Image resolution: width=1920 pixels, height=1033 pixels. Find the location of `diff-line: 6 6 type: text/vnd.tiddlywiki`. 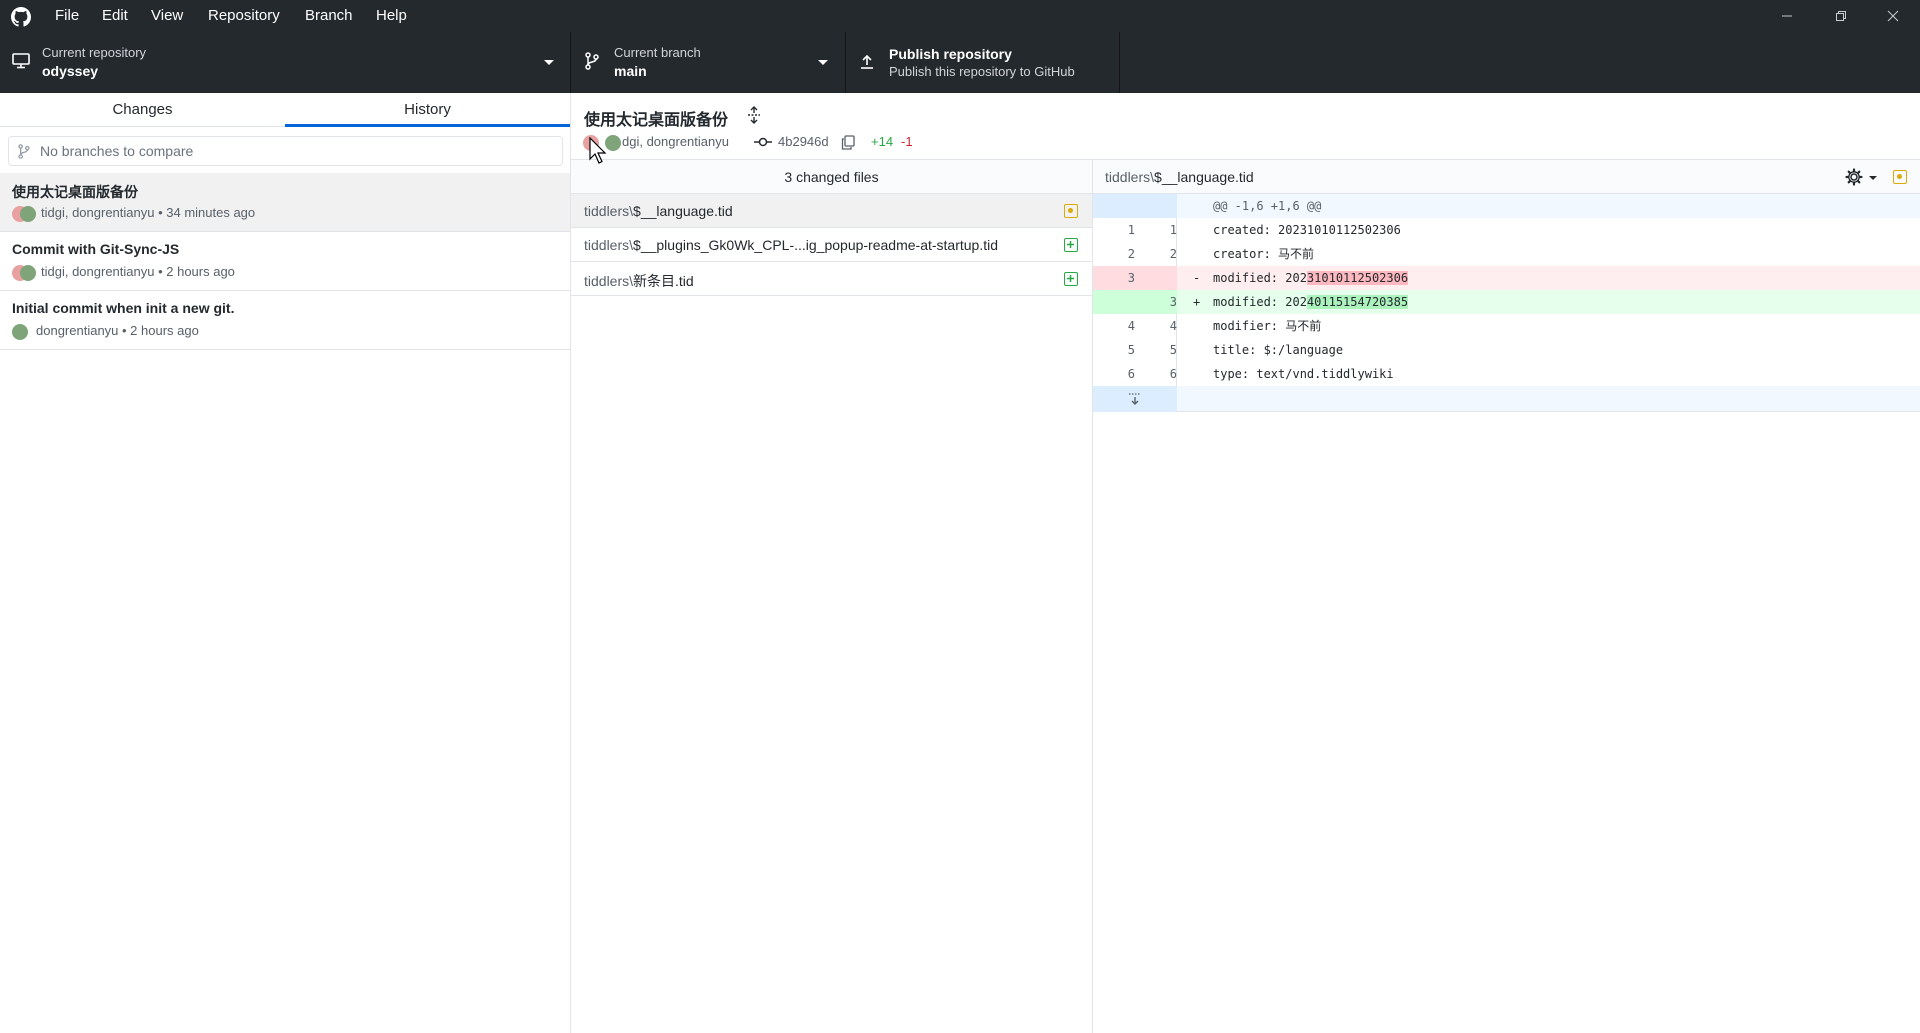

diff-line: 6 6 type: text/vnd.tiddlywiki is located at coordinates (1506, 374).